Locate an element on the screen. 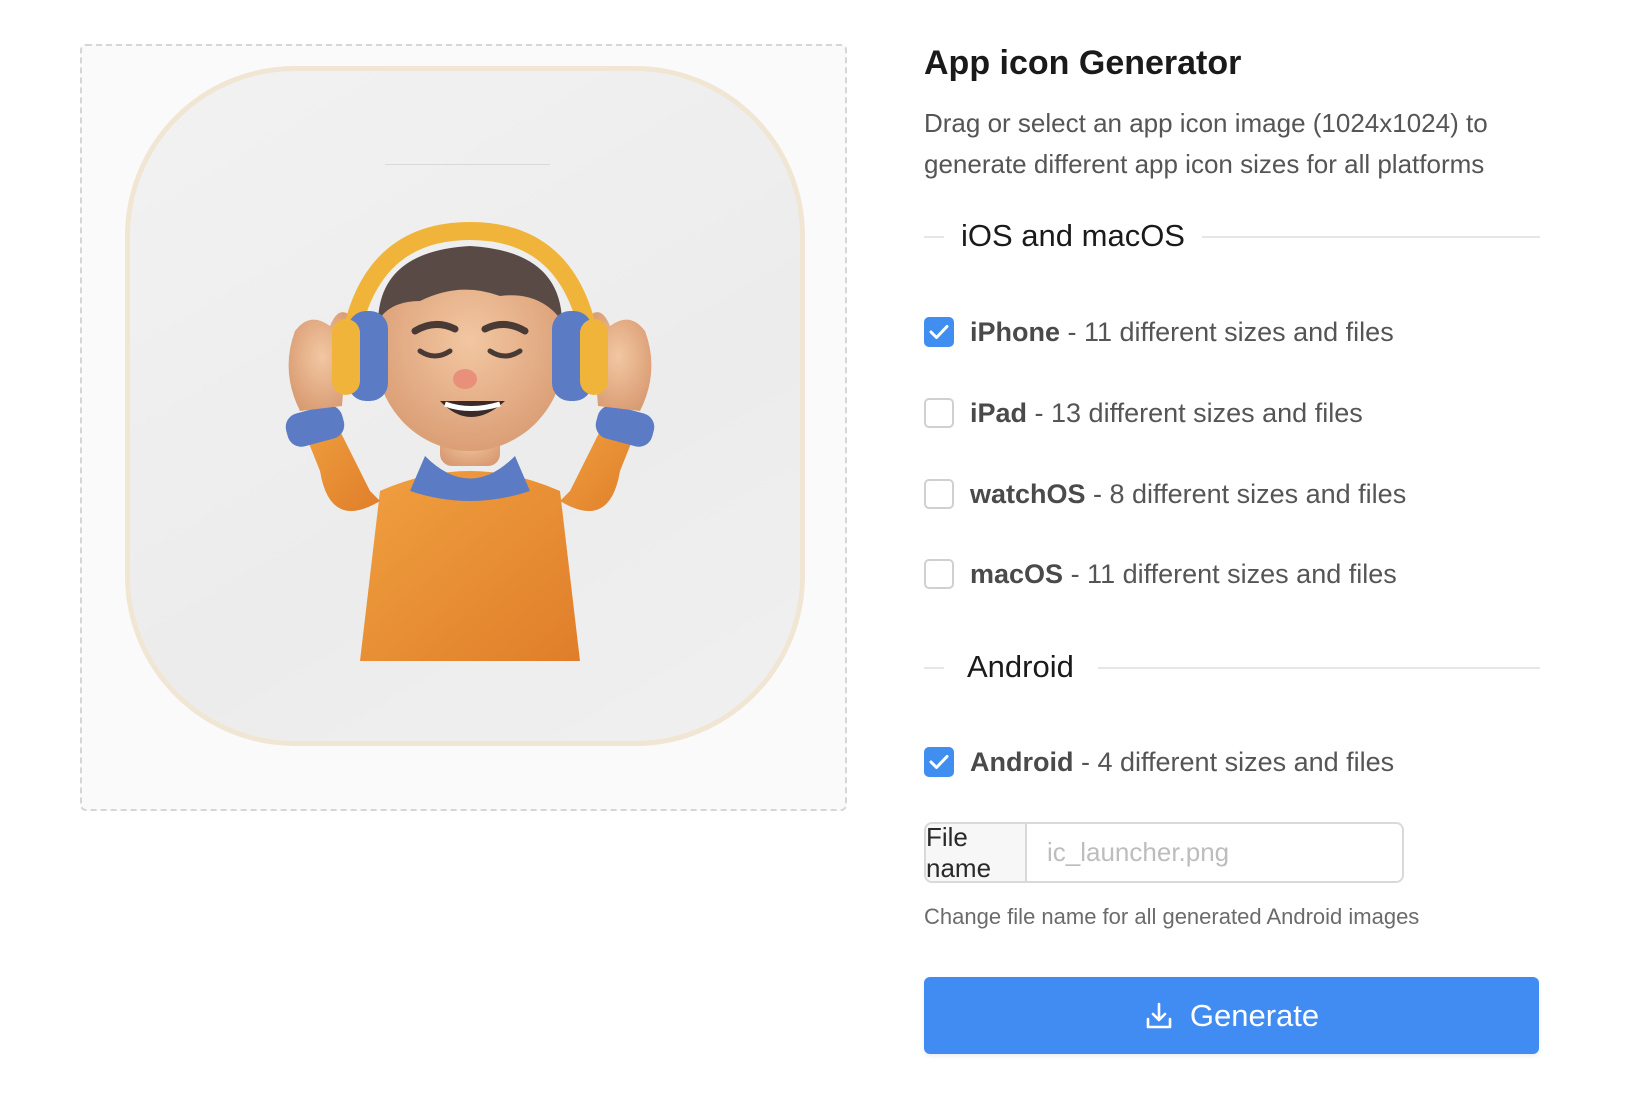  option-macos: macOS - 11 different sizes and files is located at coordinates (1160, 574).